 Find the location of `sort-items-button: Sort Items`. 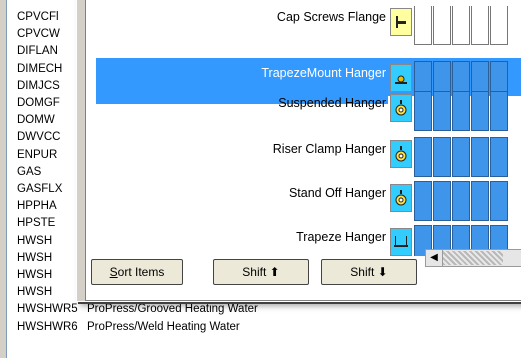

sort-items-button: Sort Items is located at coordinates (137, 272).